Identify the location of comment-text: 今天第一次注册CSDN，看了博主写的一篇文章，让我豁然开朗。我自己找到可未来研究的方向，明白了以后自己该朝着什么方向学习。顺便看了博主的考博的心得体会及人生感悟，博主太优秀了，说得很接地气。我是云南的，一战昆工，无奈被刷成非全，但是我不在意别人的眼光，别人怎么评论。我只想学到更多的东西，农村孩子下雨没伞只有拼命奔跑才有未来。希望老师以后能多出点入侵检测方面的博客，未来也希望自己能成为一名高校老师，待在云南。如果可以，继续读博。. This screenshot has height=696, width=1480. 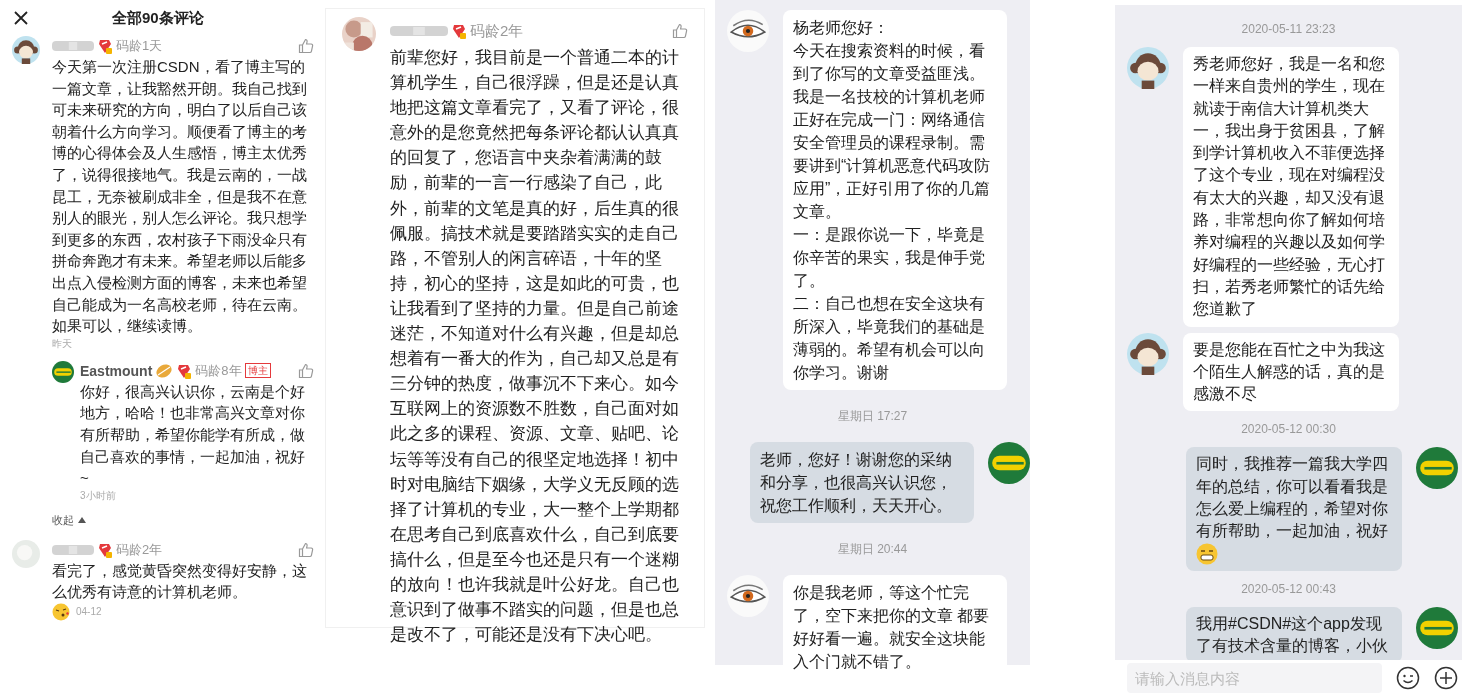
(180, 197).